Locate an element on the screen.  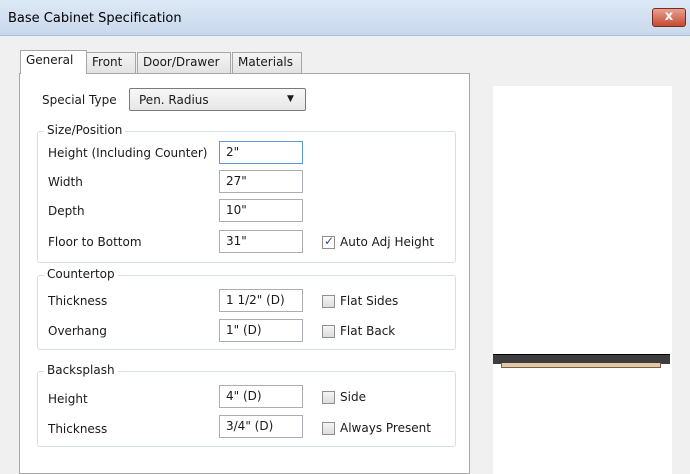
tab-door-drawer: Door/Drawer is located at coordinates (184, 62).